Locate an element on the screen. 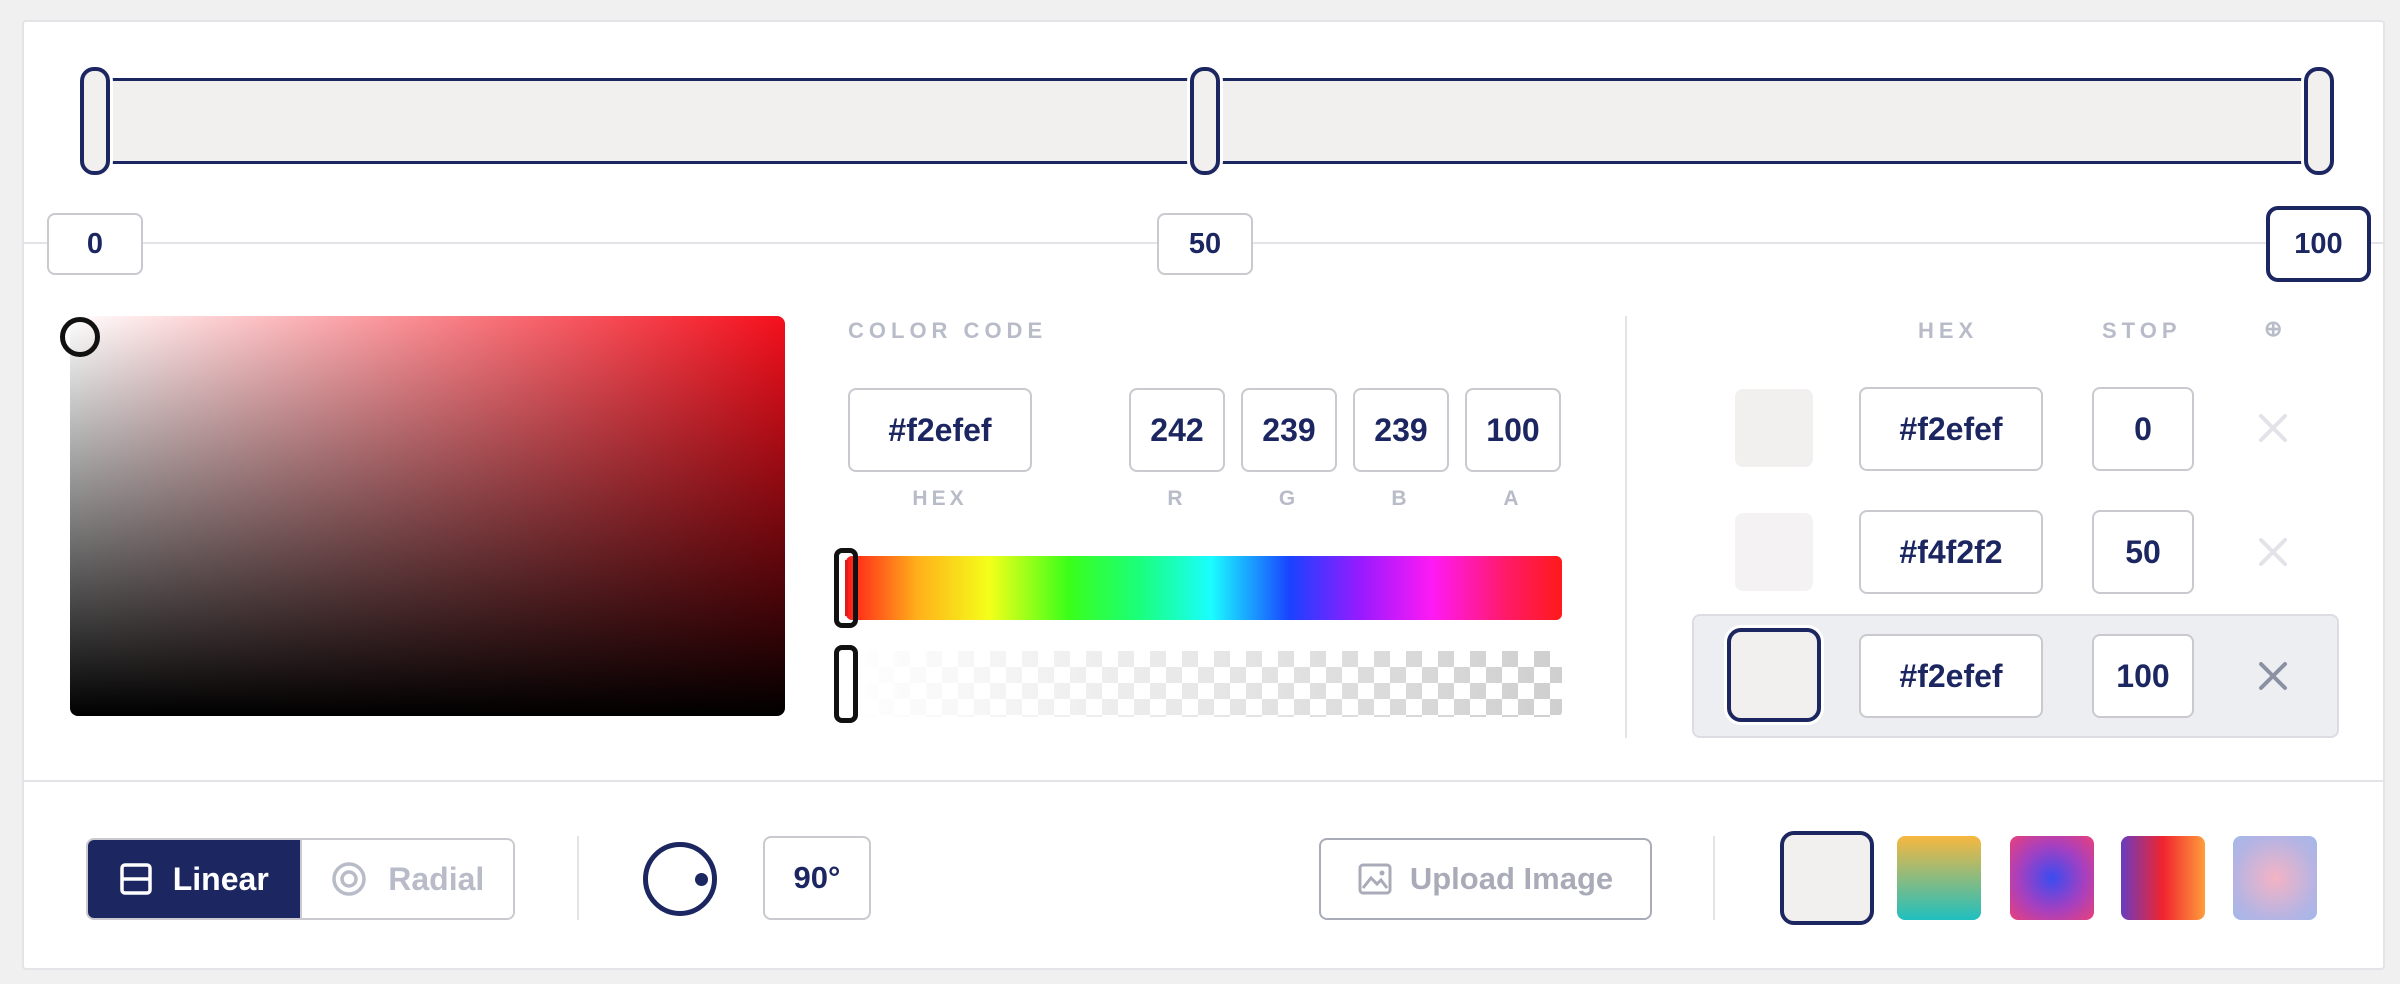  stop-hex-input-50: #f4f2f2 is located at coordinates (1951, 552).